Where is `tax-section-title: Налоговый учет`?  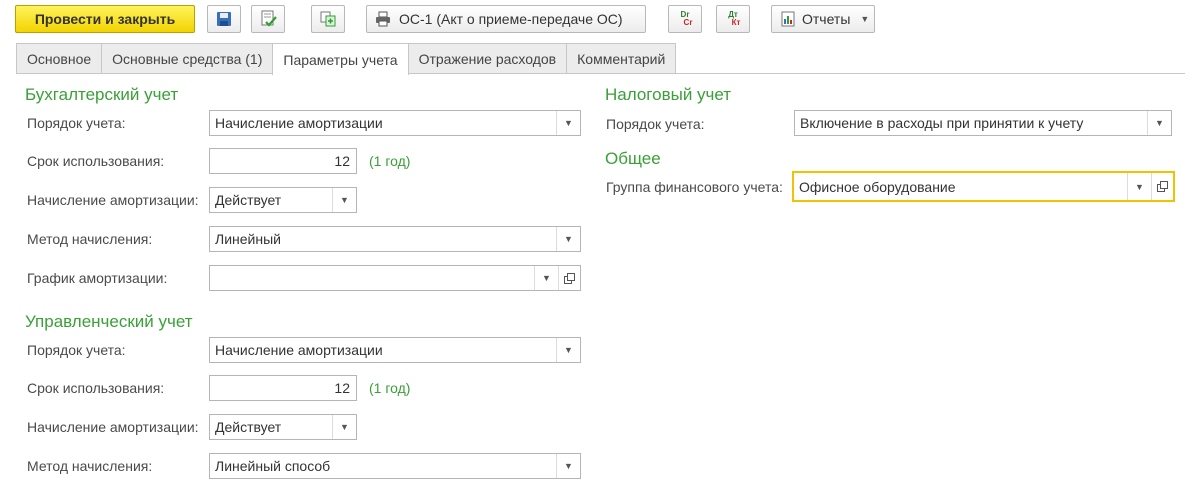 tax-section-title: Налоговый учет is located at coordinates (668, 94).